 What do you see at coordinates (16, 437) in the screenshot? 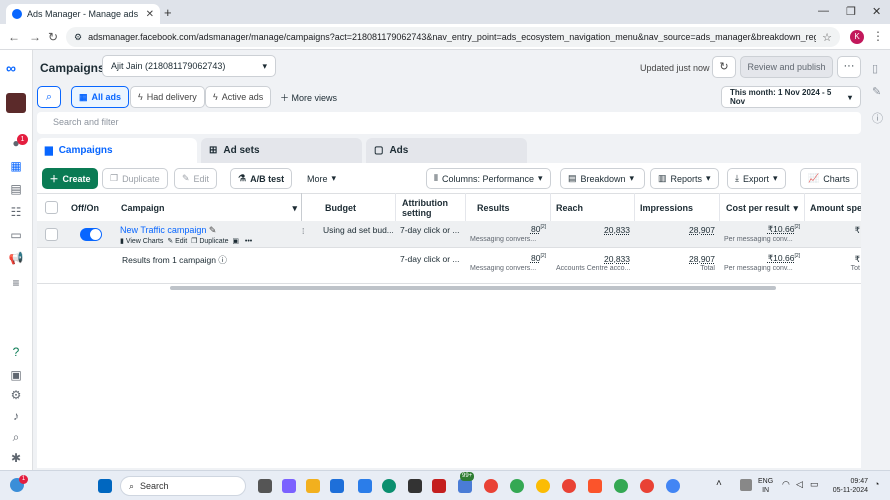
I see `search-rail-icon: ⌕` at bounding box center [16, 437].